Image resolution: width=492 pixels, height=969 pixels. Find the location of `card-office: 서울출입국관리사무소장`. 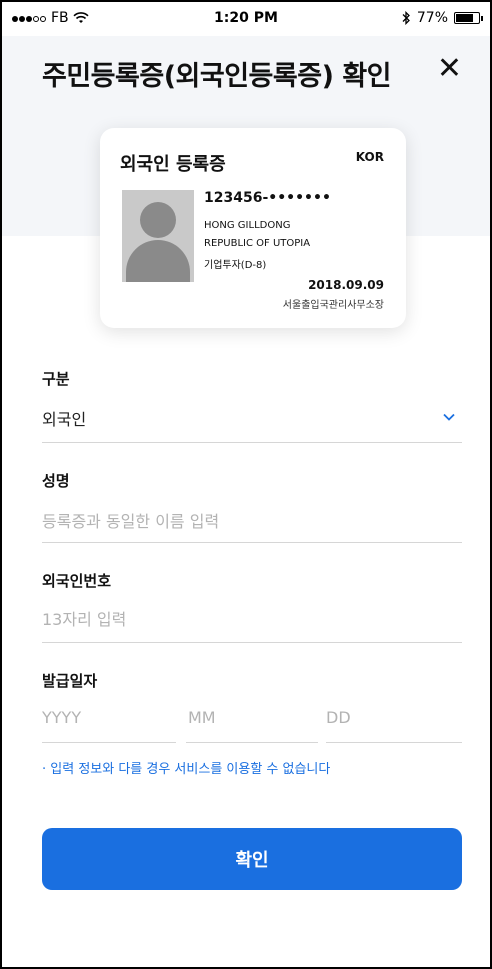

card-office: 서울출입국관리사무소장 is located at coordinates (333, 305).